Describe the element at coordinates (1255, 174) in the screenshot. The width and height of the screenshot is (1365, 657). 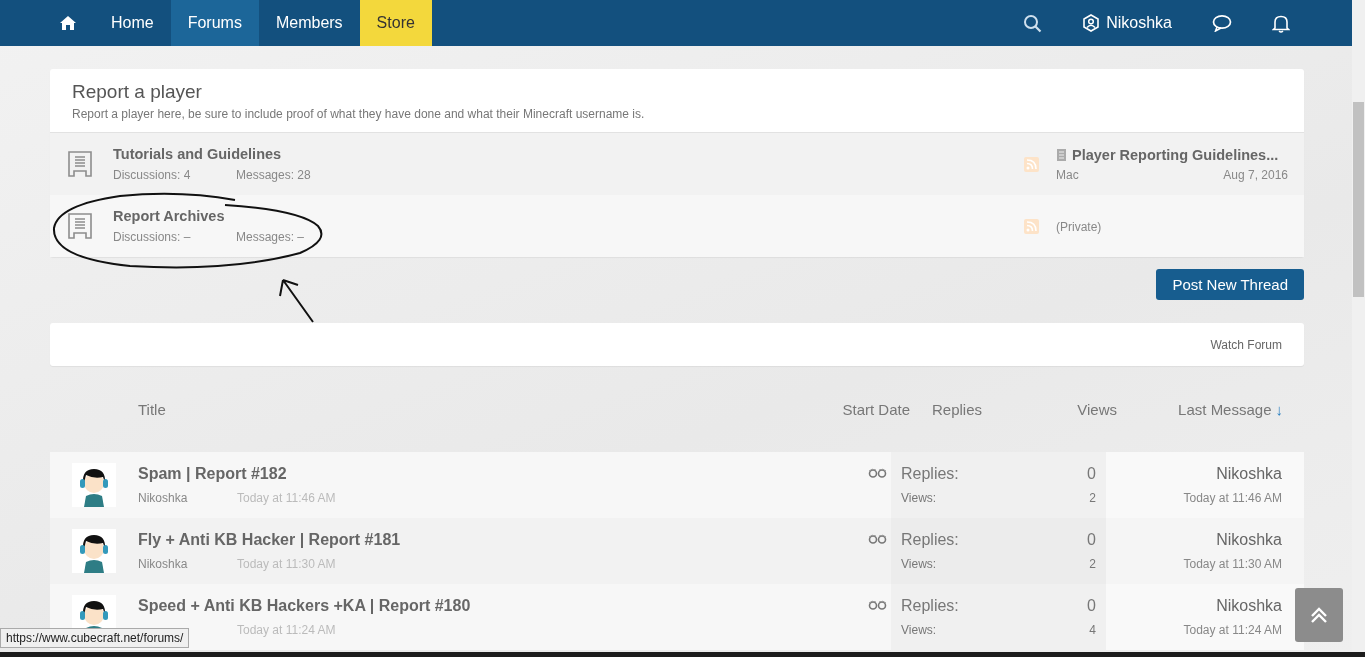
I see `last-post-date: Aug 7, 2016` at that location.